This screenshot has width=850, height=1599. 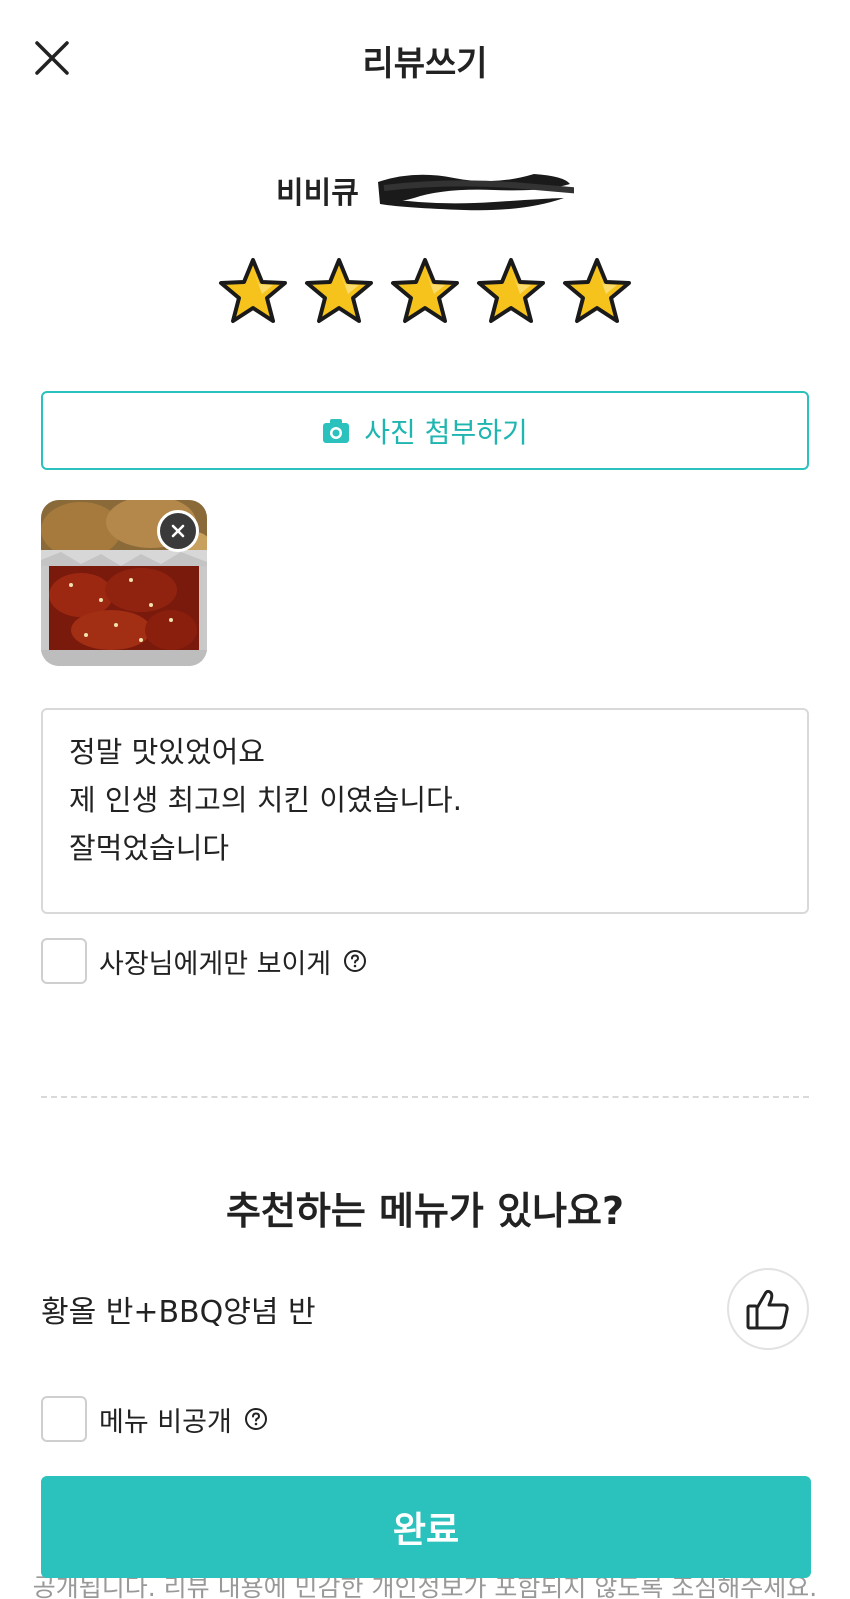 I want to click on attach-photo-button: 사진 첨부하기, so click(x=425, y=430).